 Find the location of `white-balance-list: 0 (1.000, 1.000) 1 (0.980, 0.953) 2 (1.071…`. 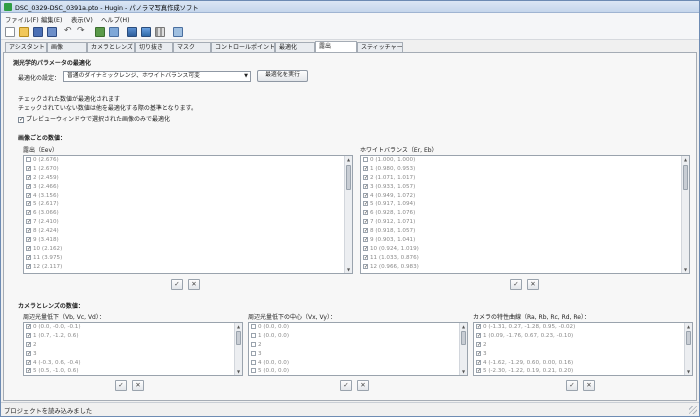

white-balance-list: 0 (1.000, 1.000) 1 (0.980, 0.953) 2 (1.071… is located at coordinates (525, 214).